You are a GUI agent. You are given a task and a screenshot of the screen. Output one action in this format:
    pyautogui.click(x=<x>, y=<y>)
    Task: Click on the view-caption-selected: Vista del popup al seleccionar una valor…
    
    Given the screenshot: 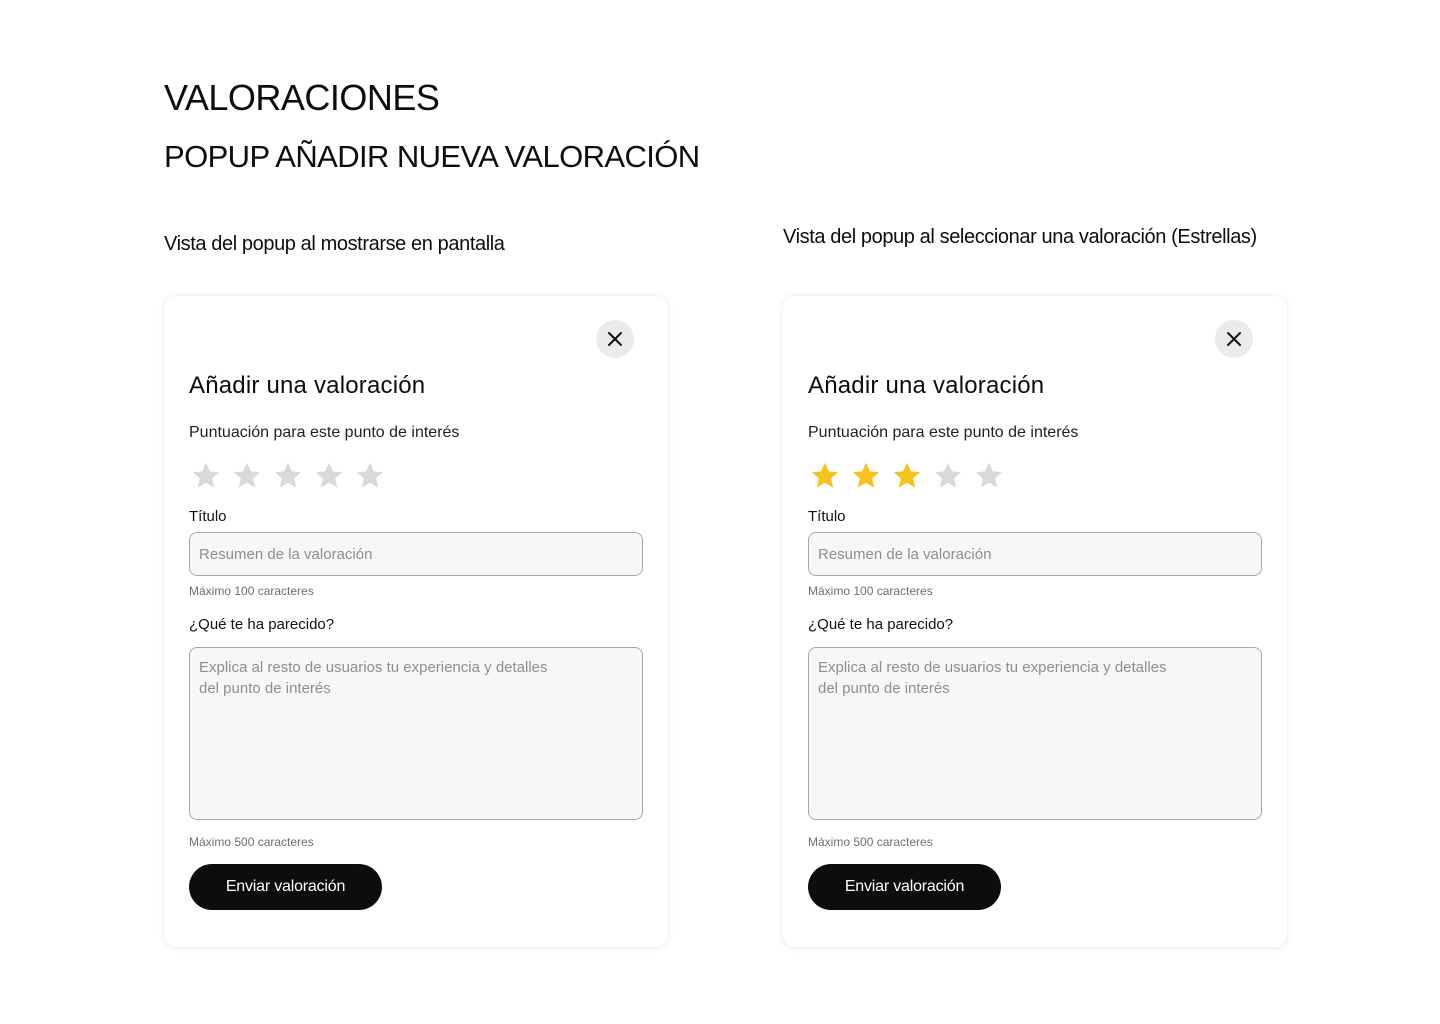 What is the action you would take?
    pyautogui.click(x=1020, y=237)
    